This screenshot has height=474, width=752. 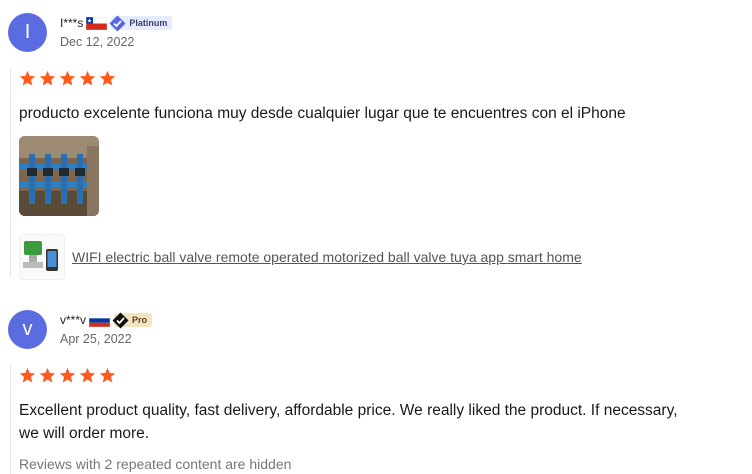 I want to click on avatar: v, so click(x=27, y=329).